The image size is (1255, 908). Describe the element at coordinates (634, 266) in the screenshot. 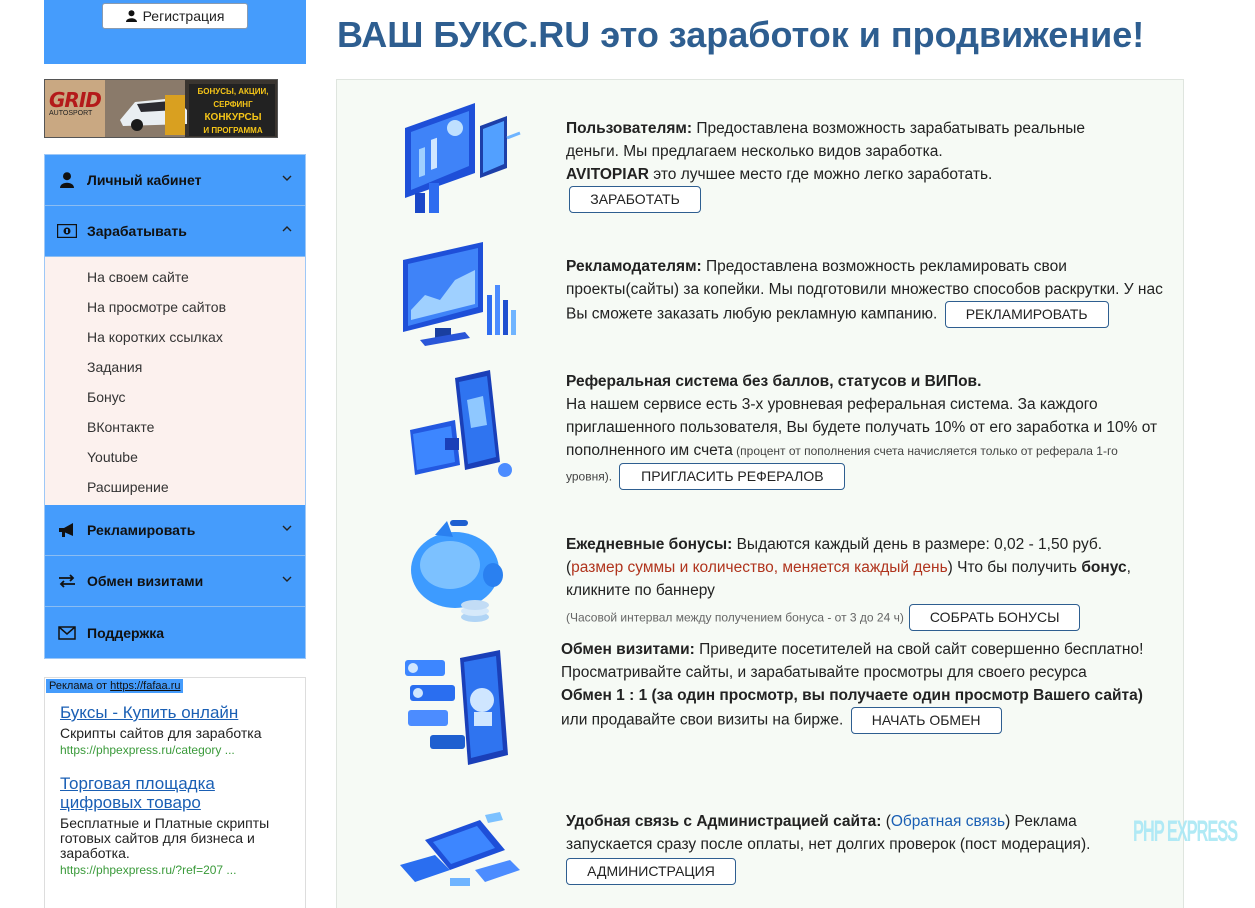

I see `advertisers-heading: Рекламодателям:` at that location.